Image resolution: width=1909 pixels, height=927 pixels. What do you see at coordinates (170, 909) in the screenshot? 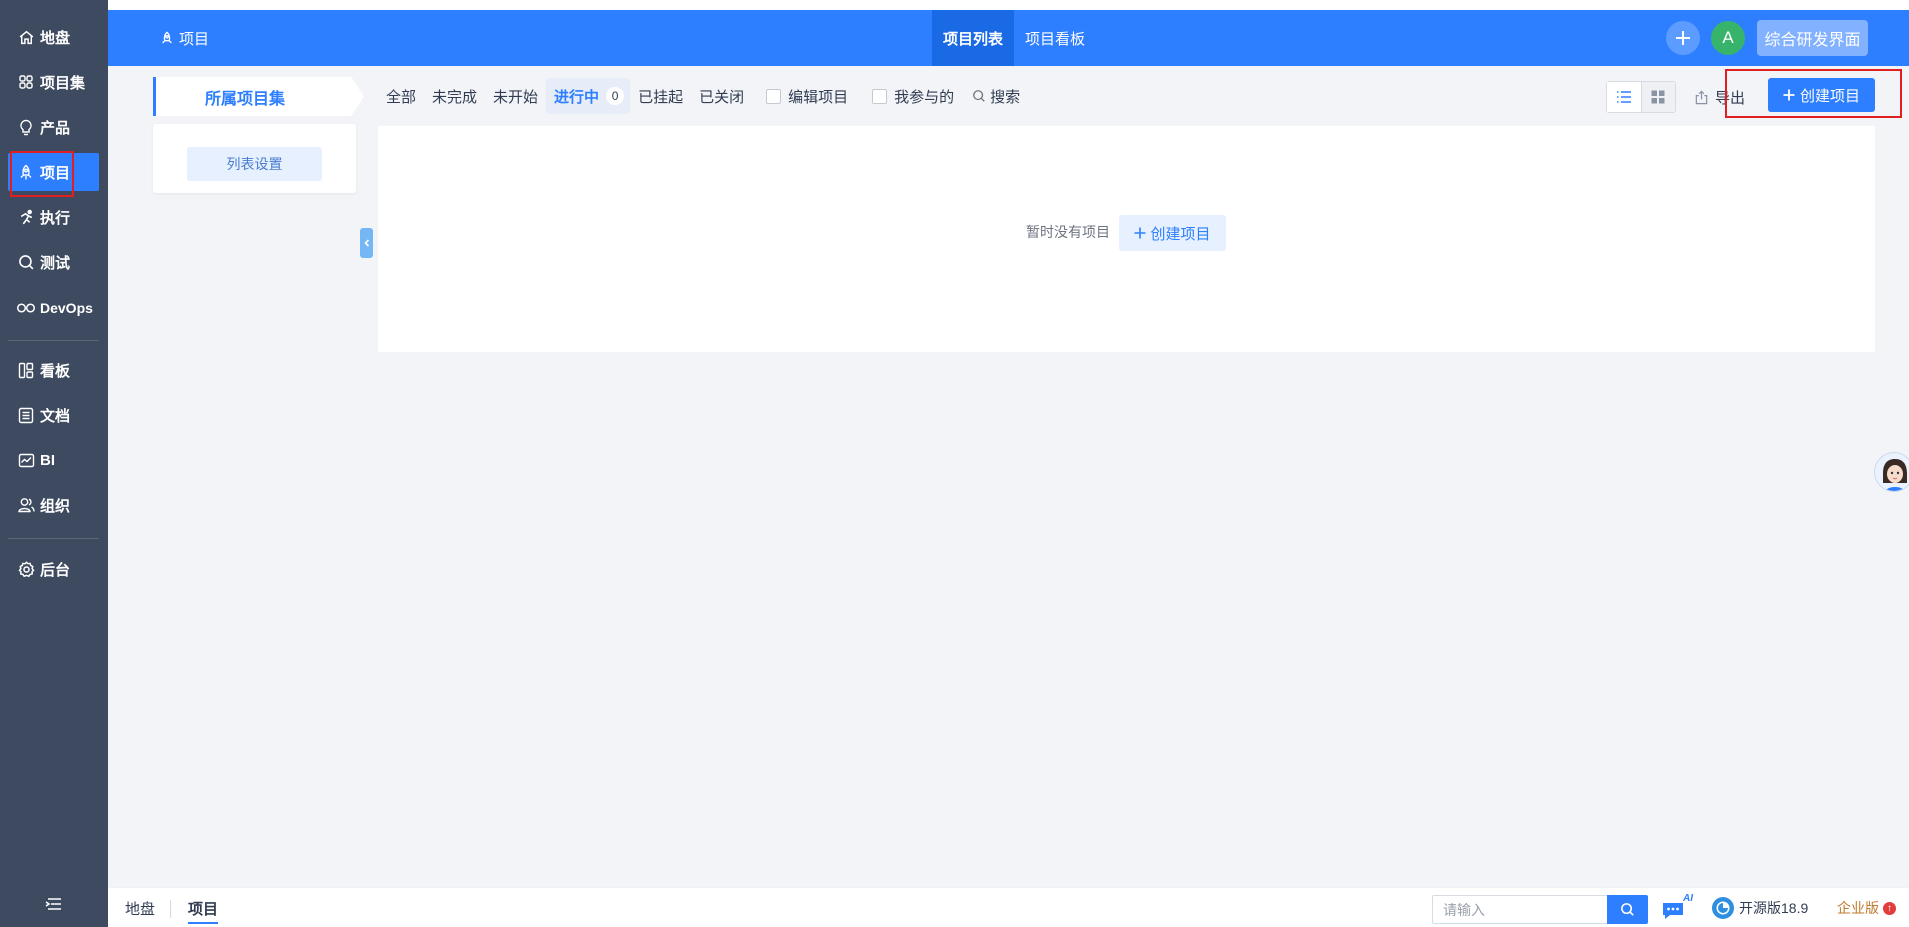
I see `crumb-separator` at bounding box center [170, 909].